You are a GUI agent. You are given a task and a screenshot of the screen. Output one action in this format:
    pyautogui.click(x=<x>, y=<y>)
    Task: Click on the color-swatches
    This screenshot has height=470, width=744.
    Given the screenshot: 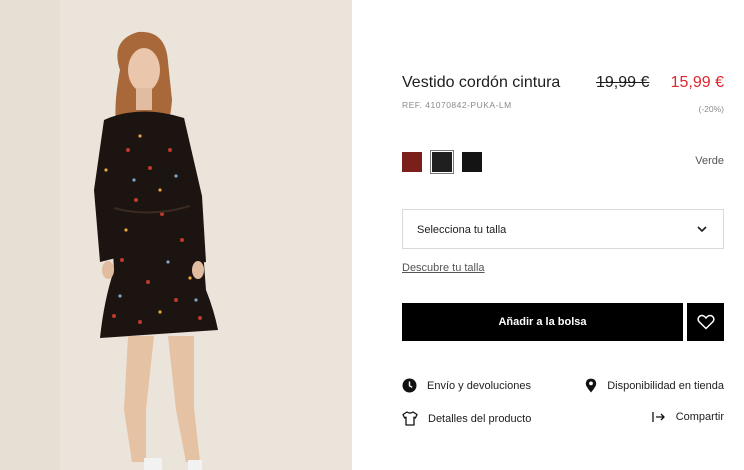 What is the action you would take?
    pyautogui.click(x=442, y=162)
    